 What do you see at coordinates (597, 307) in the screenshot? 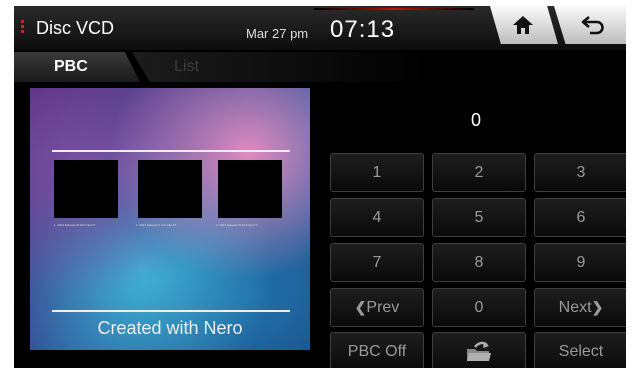
I see `chevron-right-icon: ❯` at bounding box center [597, 307].